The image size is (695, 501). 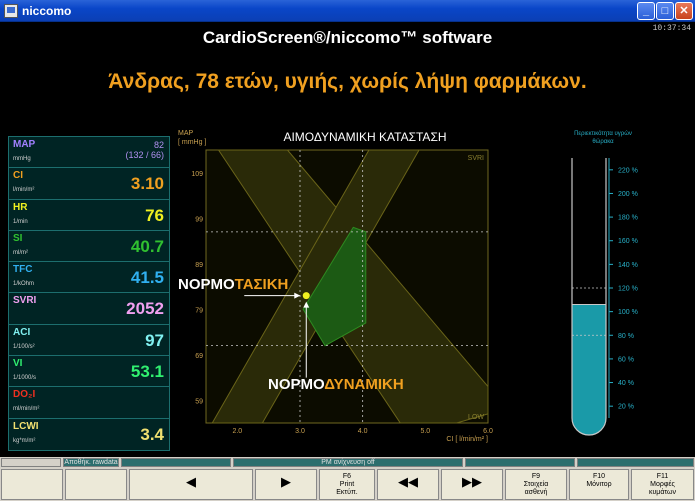 I want to click on map-mean: 82, so click(x=158, y=145).